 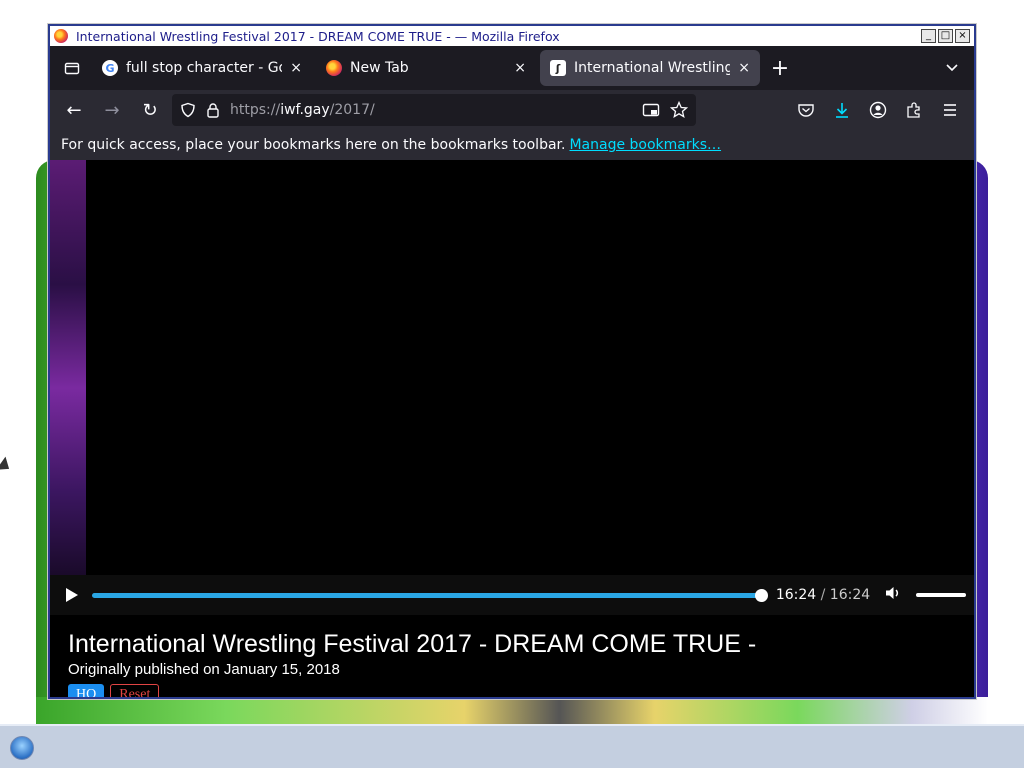 I want to click on firefox-view-icon, so click(x=72, y=68).